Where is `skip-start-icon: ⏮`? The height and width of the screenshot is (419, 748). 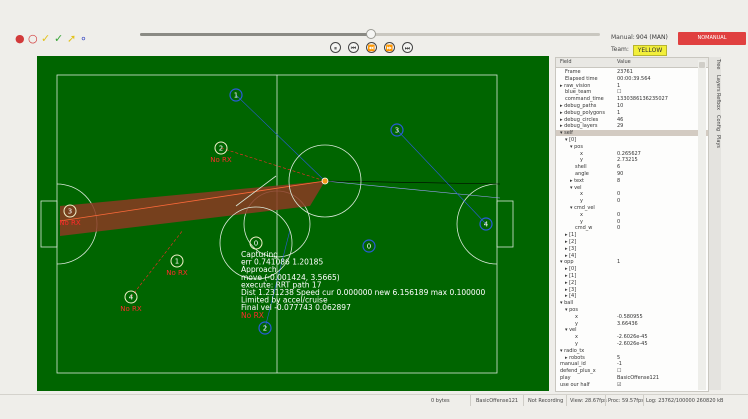
skip-start-icon: ⏮ is located at coordinates (353, 47).